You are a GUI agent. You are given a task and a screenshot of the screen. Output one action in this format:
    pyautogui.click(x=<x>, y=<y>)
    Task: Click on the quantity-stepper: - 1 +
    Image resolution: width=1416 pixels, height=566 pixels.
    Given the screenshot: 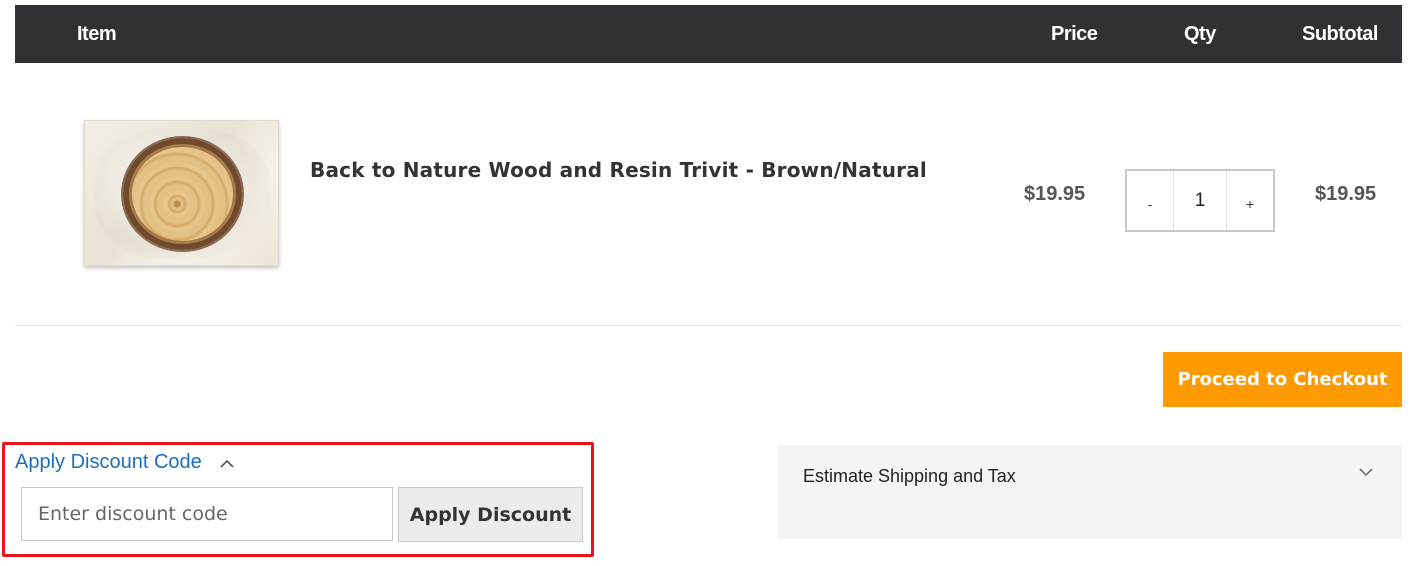 What is the action you would take?
    pyautogui.click(x=1200, y=200)
    